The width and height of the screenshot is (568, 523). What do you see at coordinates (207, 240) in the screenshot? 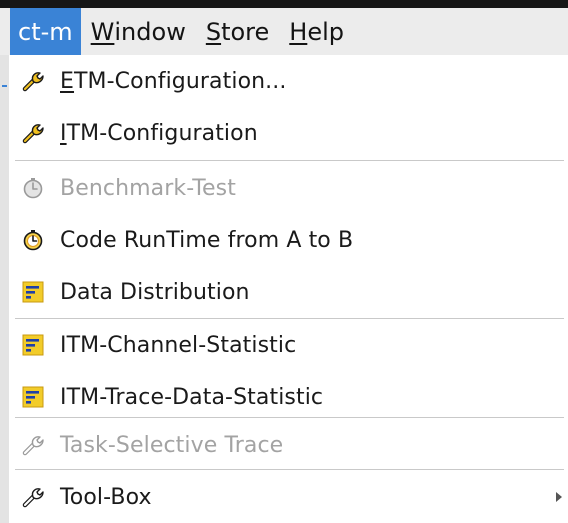
I see `menu-item-label: Code RunTime from A to B` at bounding box center [207, 240].